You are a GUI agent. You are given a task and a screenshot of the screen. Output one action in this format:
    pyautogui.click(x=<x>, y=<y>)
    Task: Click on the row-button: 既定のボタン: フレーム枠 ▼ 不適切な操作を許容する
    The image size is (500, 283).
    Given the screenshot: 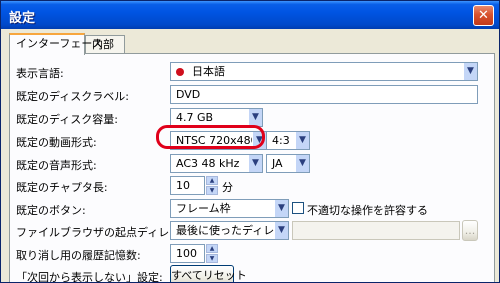 What is the action you would take?
    pyautogui.click(x=253, y=209)
    